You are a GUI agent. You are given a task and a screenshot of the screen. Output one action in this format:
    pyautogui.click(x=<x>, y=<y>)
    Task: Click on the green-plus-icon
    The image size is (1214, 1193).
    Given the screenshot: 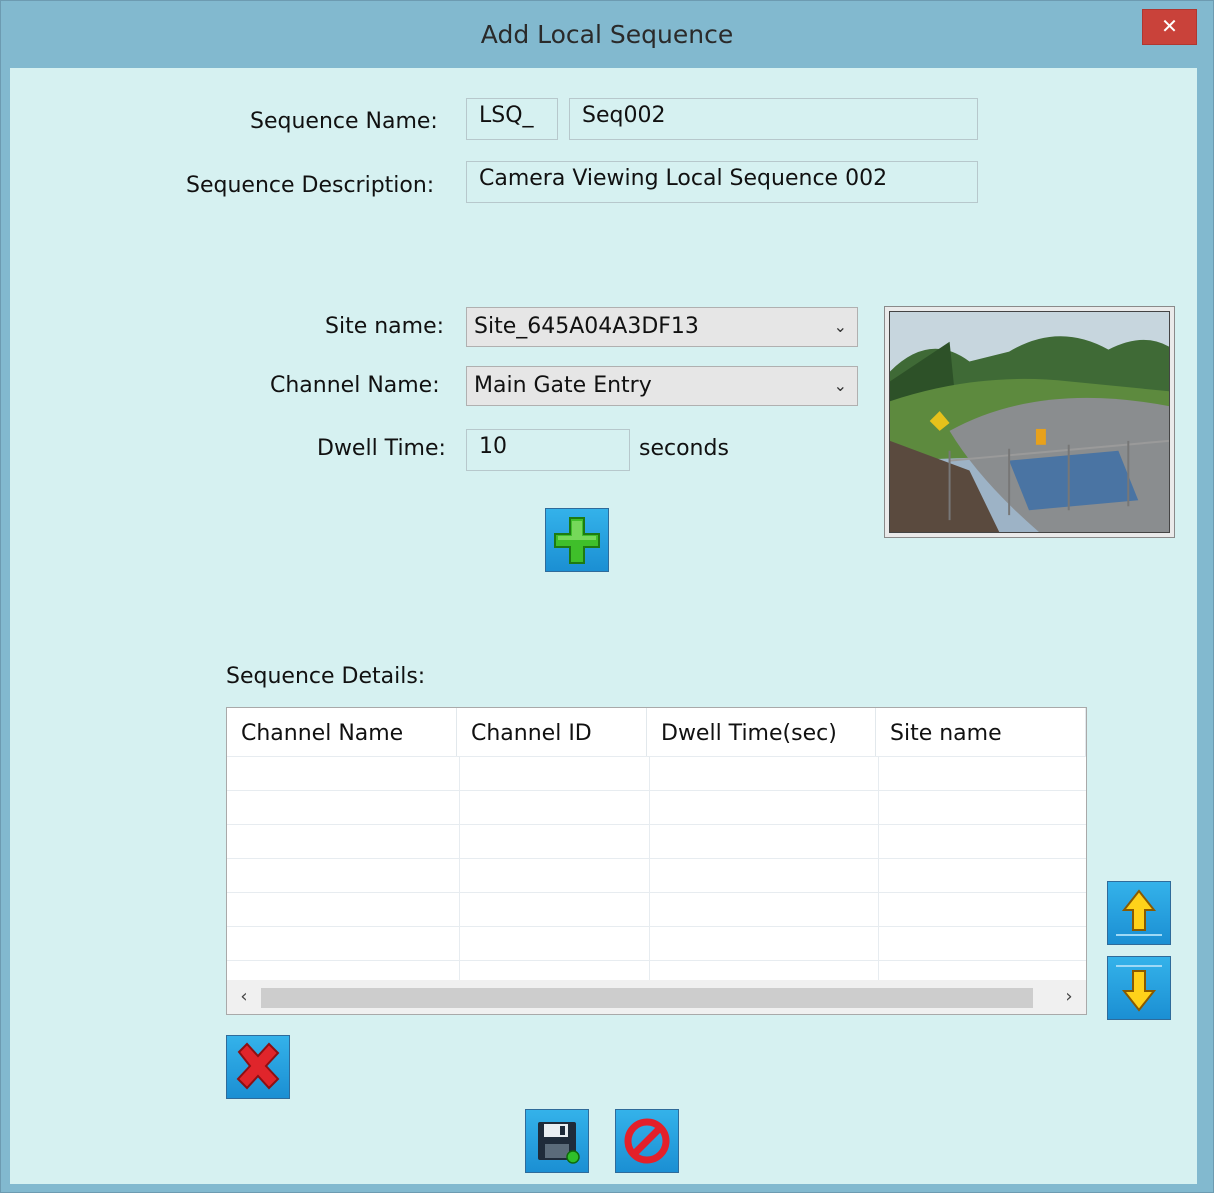 What is the action you would take?
    pyautogui.click(x=577, y=540)
    